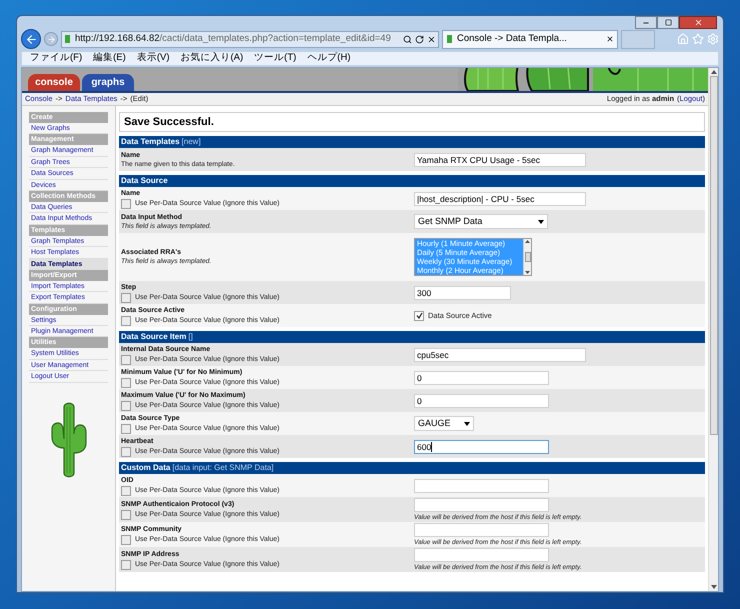  I want to click on section-header: Data Templates [new], so click(412, 142).